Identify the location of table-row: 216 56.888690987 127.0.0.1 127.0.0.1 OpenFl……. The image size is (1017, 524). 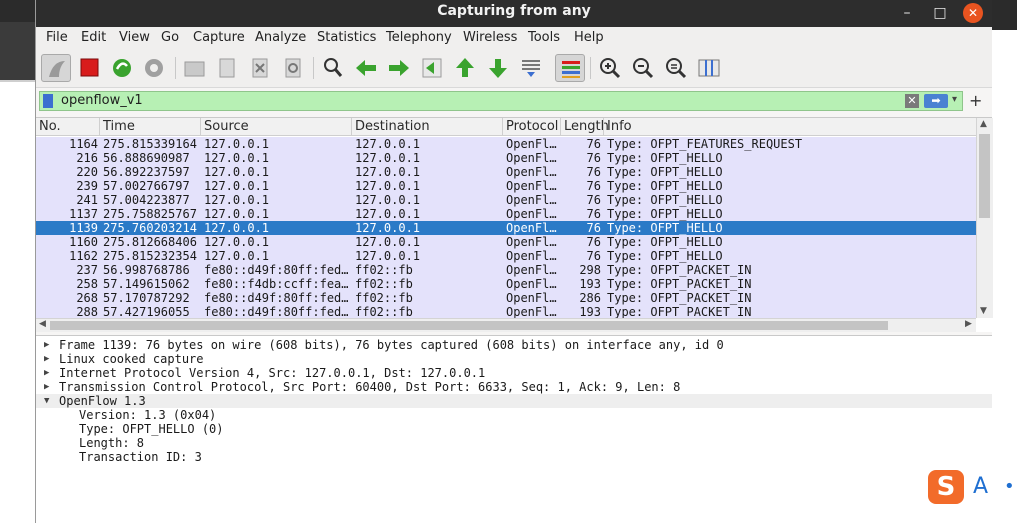
(506, 158).